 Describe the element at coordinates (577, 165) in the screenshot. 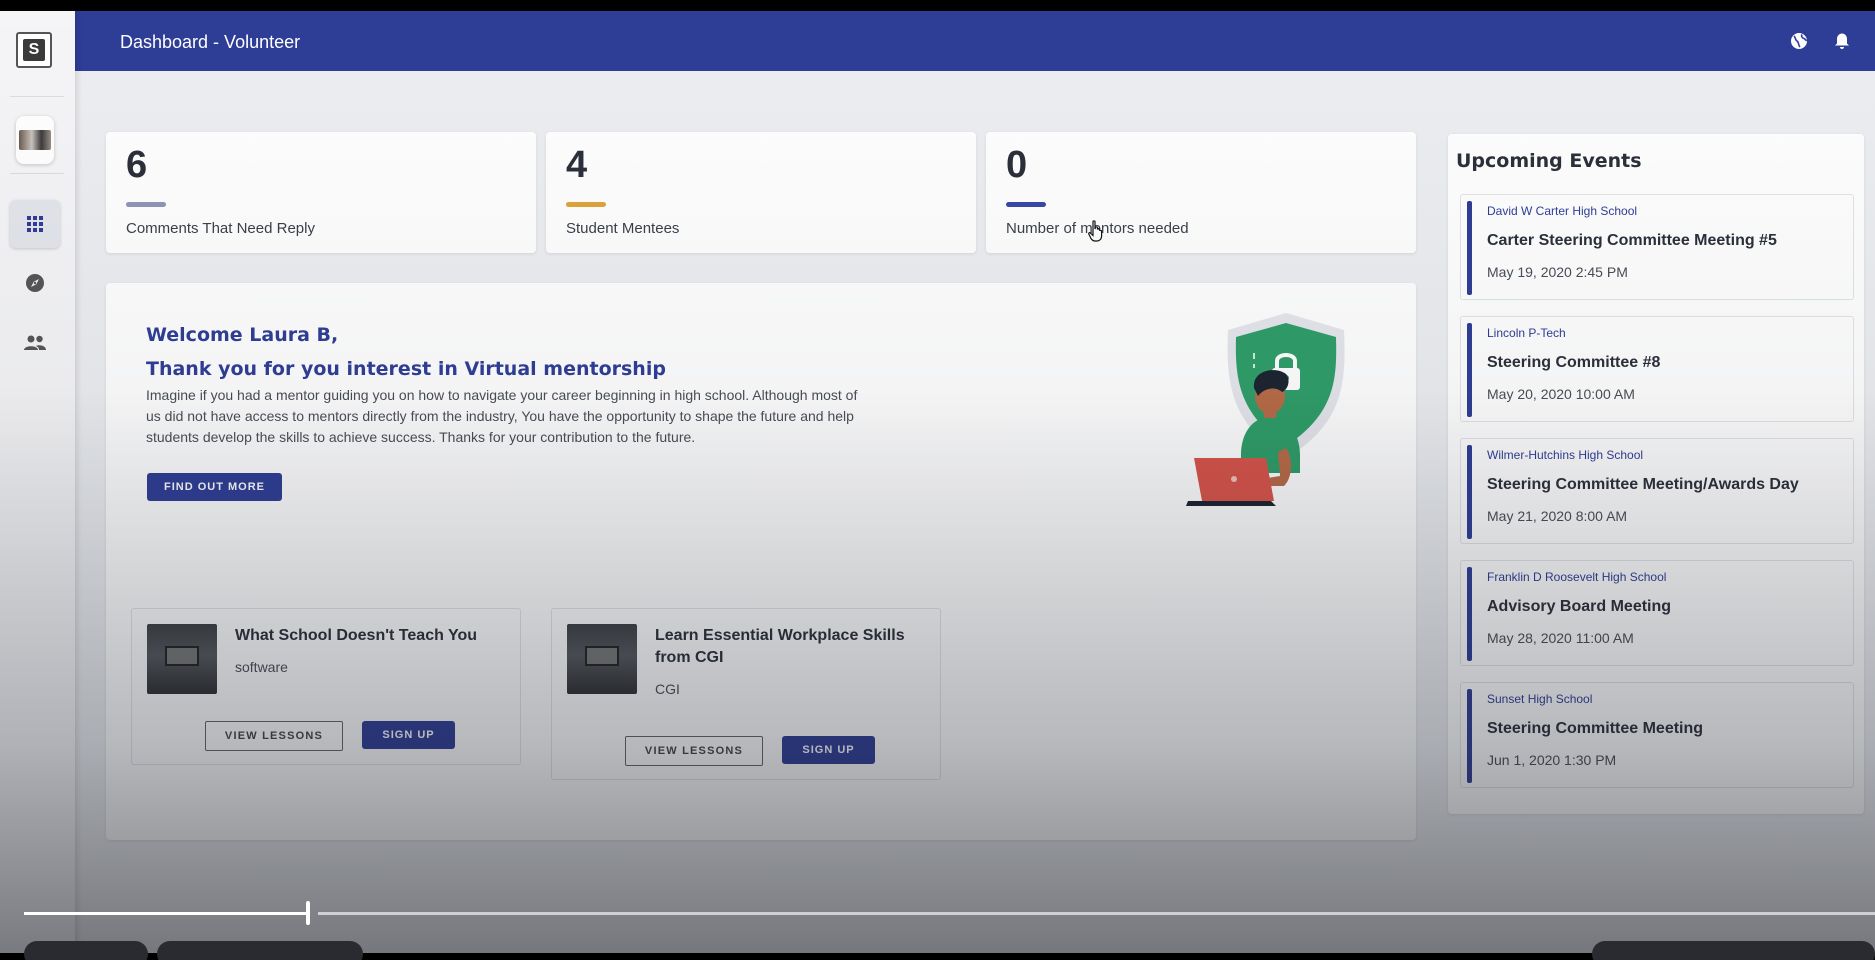

I see `stat-value: 4` at that location.